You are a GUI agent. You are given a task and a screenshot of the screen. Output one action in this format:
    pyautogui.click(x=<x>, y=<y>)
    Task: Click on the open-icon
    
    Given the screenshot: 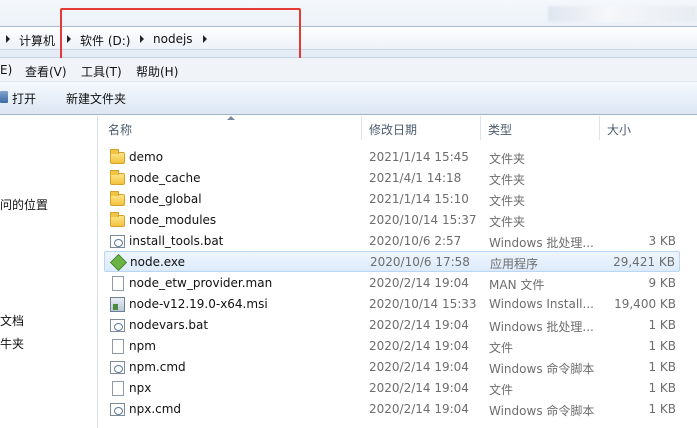 What is the action you would take?
    pyautogui.click(x=4, y=97)
    